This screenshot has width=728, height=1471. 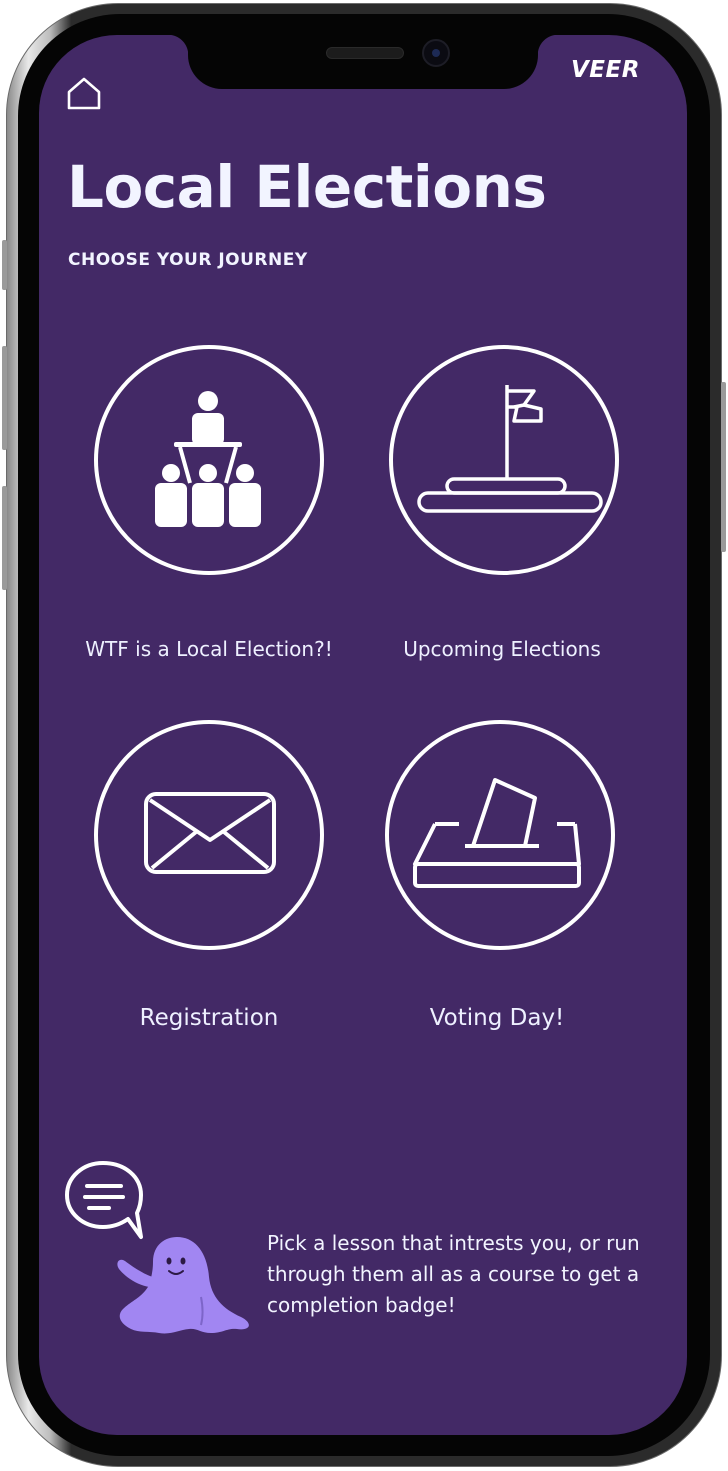 What do you see at coordinates (436, 53) in the screenshot?
I see `front-camera` at bounding box center [436, 53].